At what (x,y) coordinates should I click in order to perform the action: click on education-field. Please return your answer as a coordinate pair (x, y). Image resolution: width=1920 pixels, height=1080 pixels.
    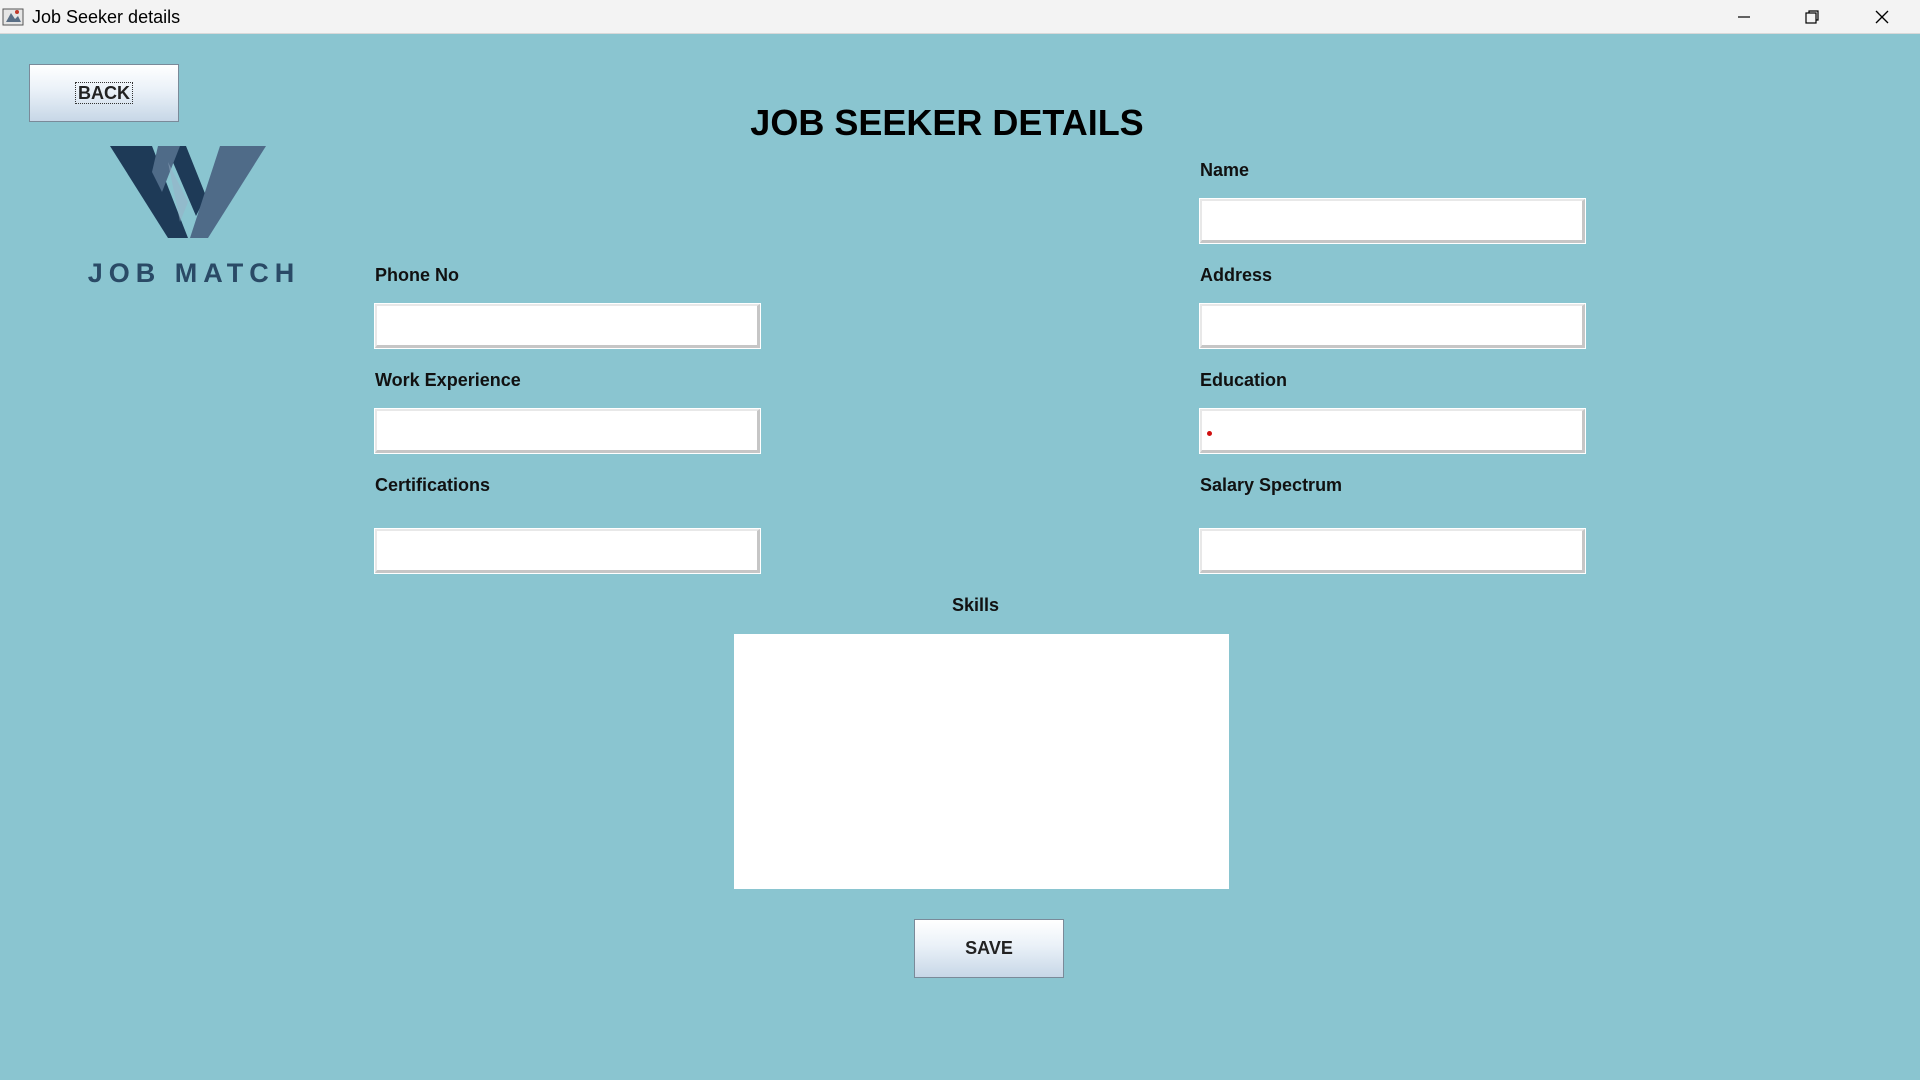
    Looking at the image, I should click on (1392, 431).